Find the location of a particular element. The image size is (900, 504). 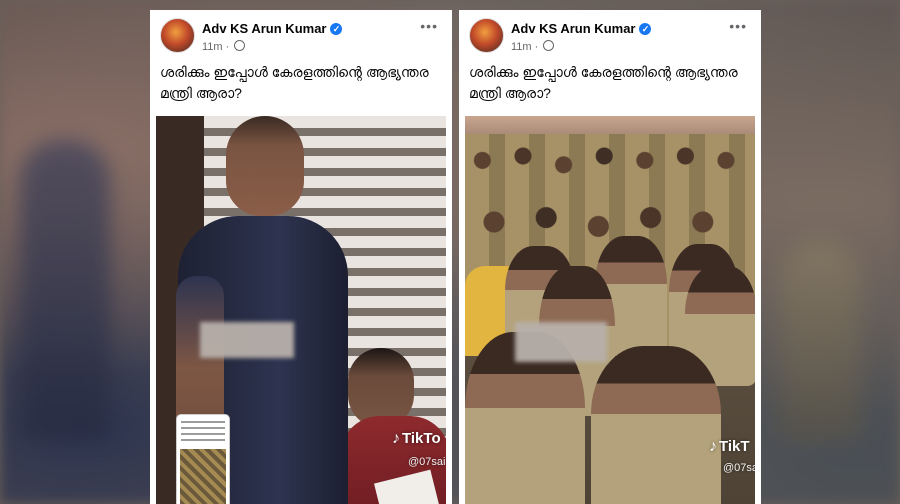

tiktok-brand: TikTo is located at coordinates (421, 438).